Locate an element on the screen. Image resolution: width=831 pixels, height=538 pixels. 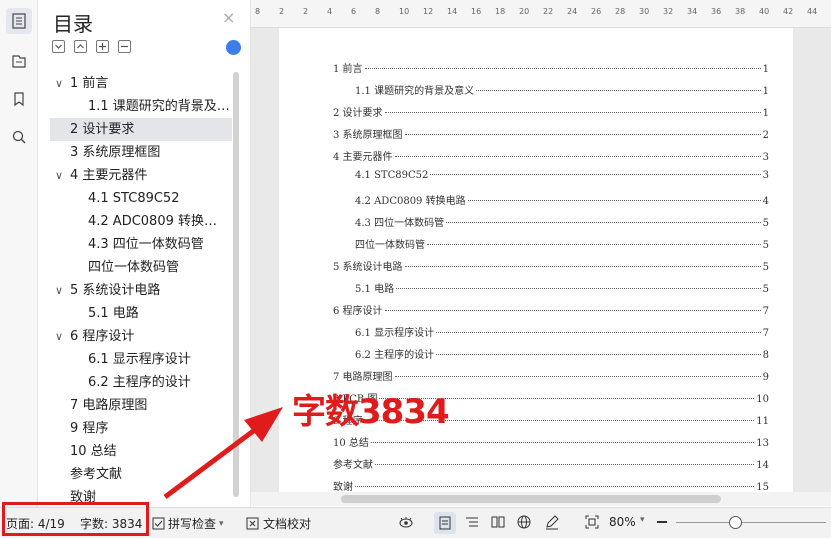
word-count-annotation: 字数3834 is located at coordinates (371, 412).